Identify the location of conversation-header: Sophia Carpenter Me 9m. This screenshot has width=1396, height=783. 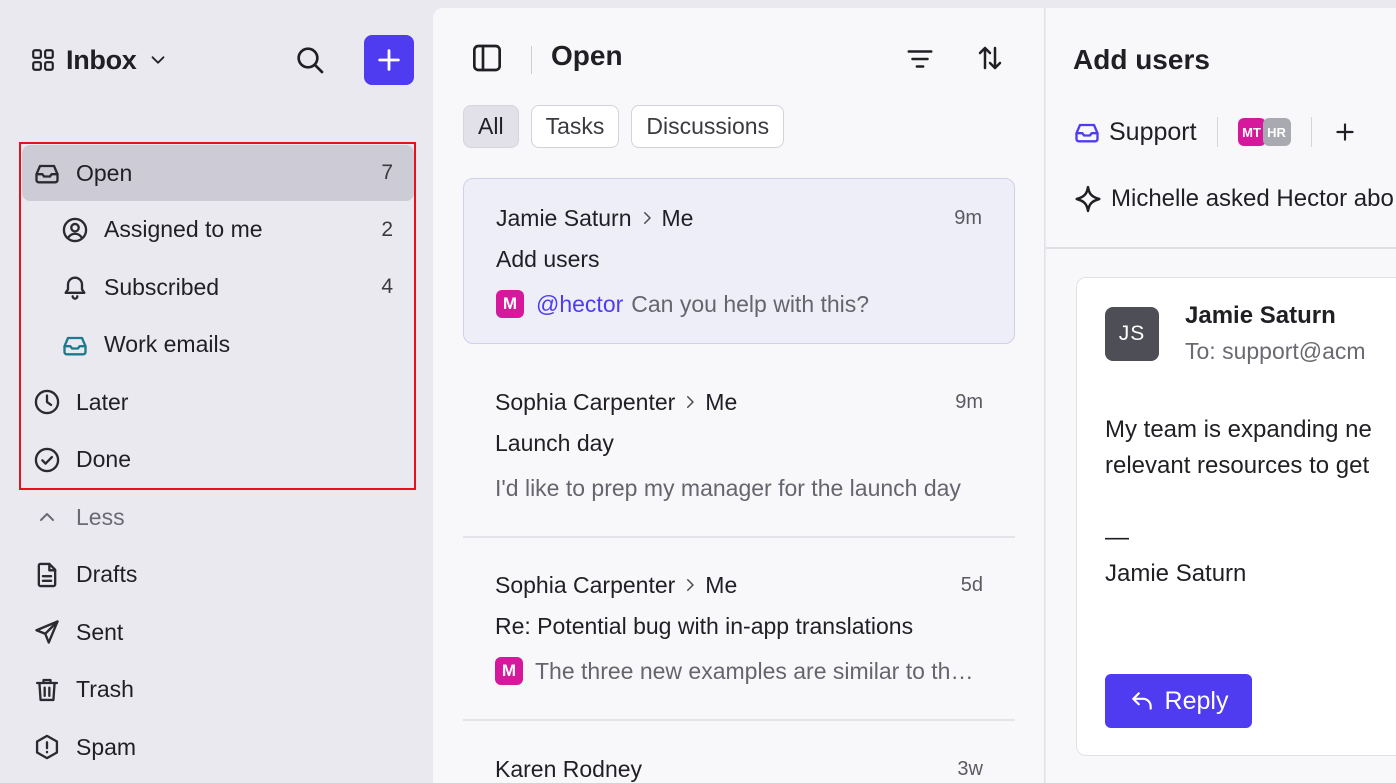
(739, 402).